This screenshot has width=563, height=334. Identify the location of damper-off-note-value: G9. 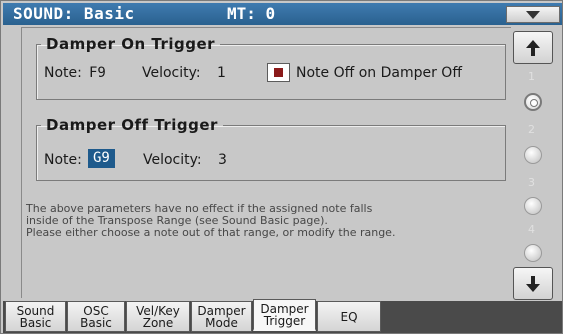
(101, 158).